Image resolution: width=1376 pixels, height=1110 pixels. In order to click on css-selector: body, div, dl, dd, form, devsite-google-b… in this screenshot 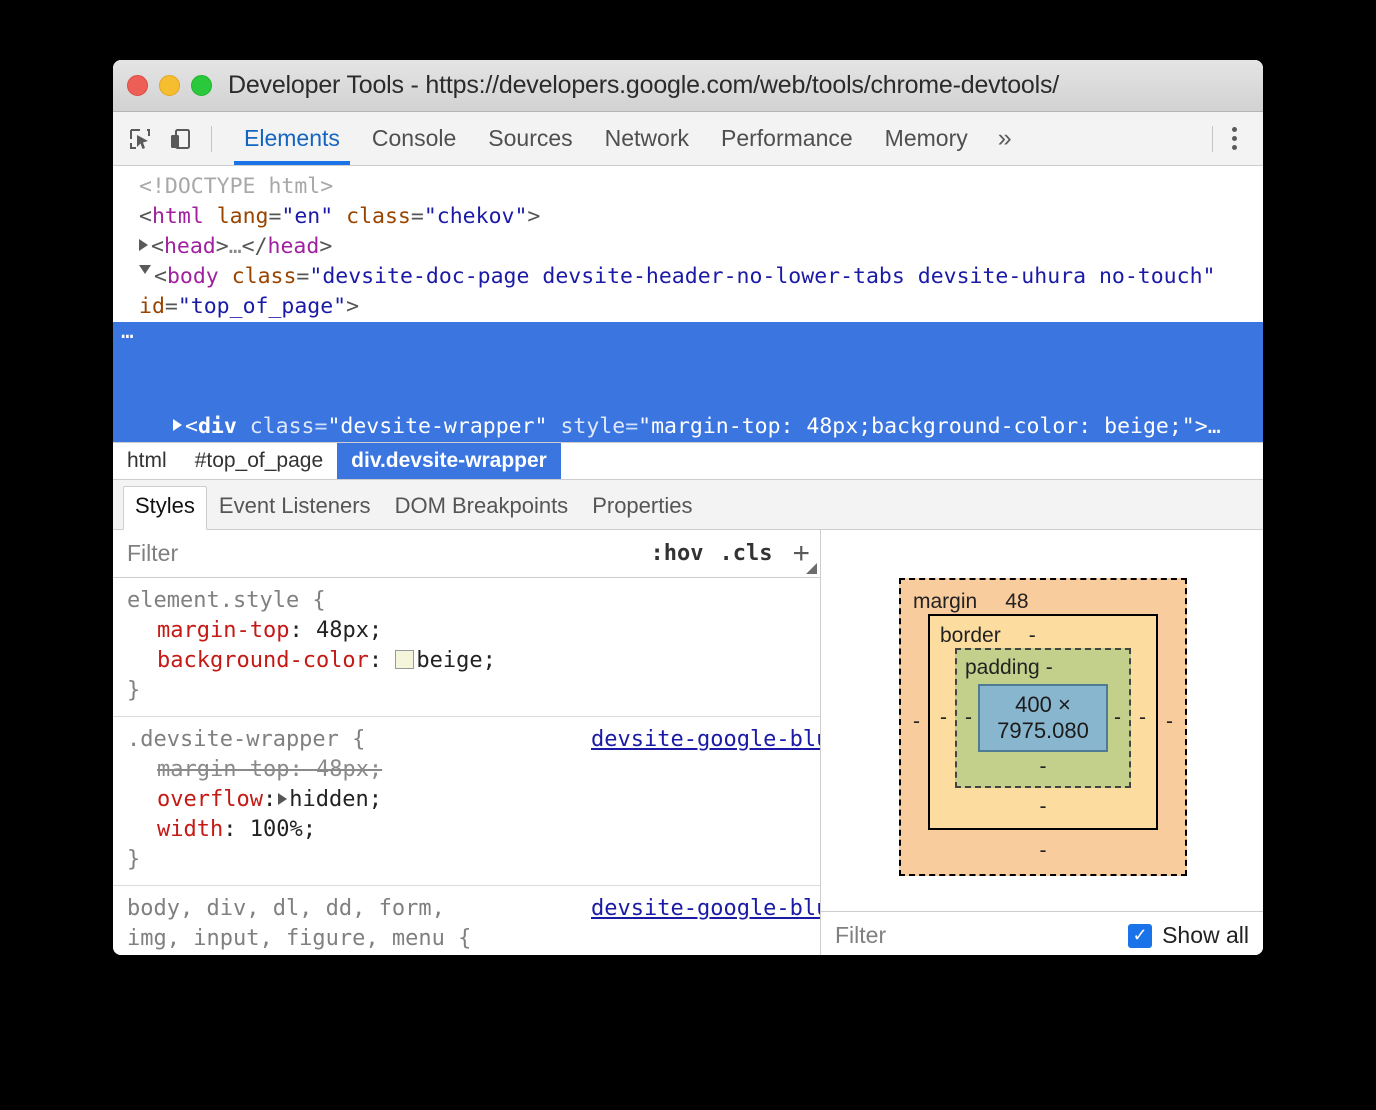, I will do `click(466, 909)`.